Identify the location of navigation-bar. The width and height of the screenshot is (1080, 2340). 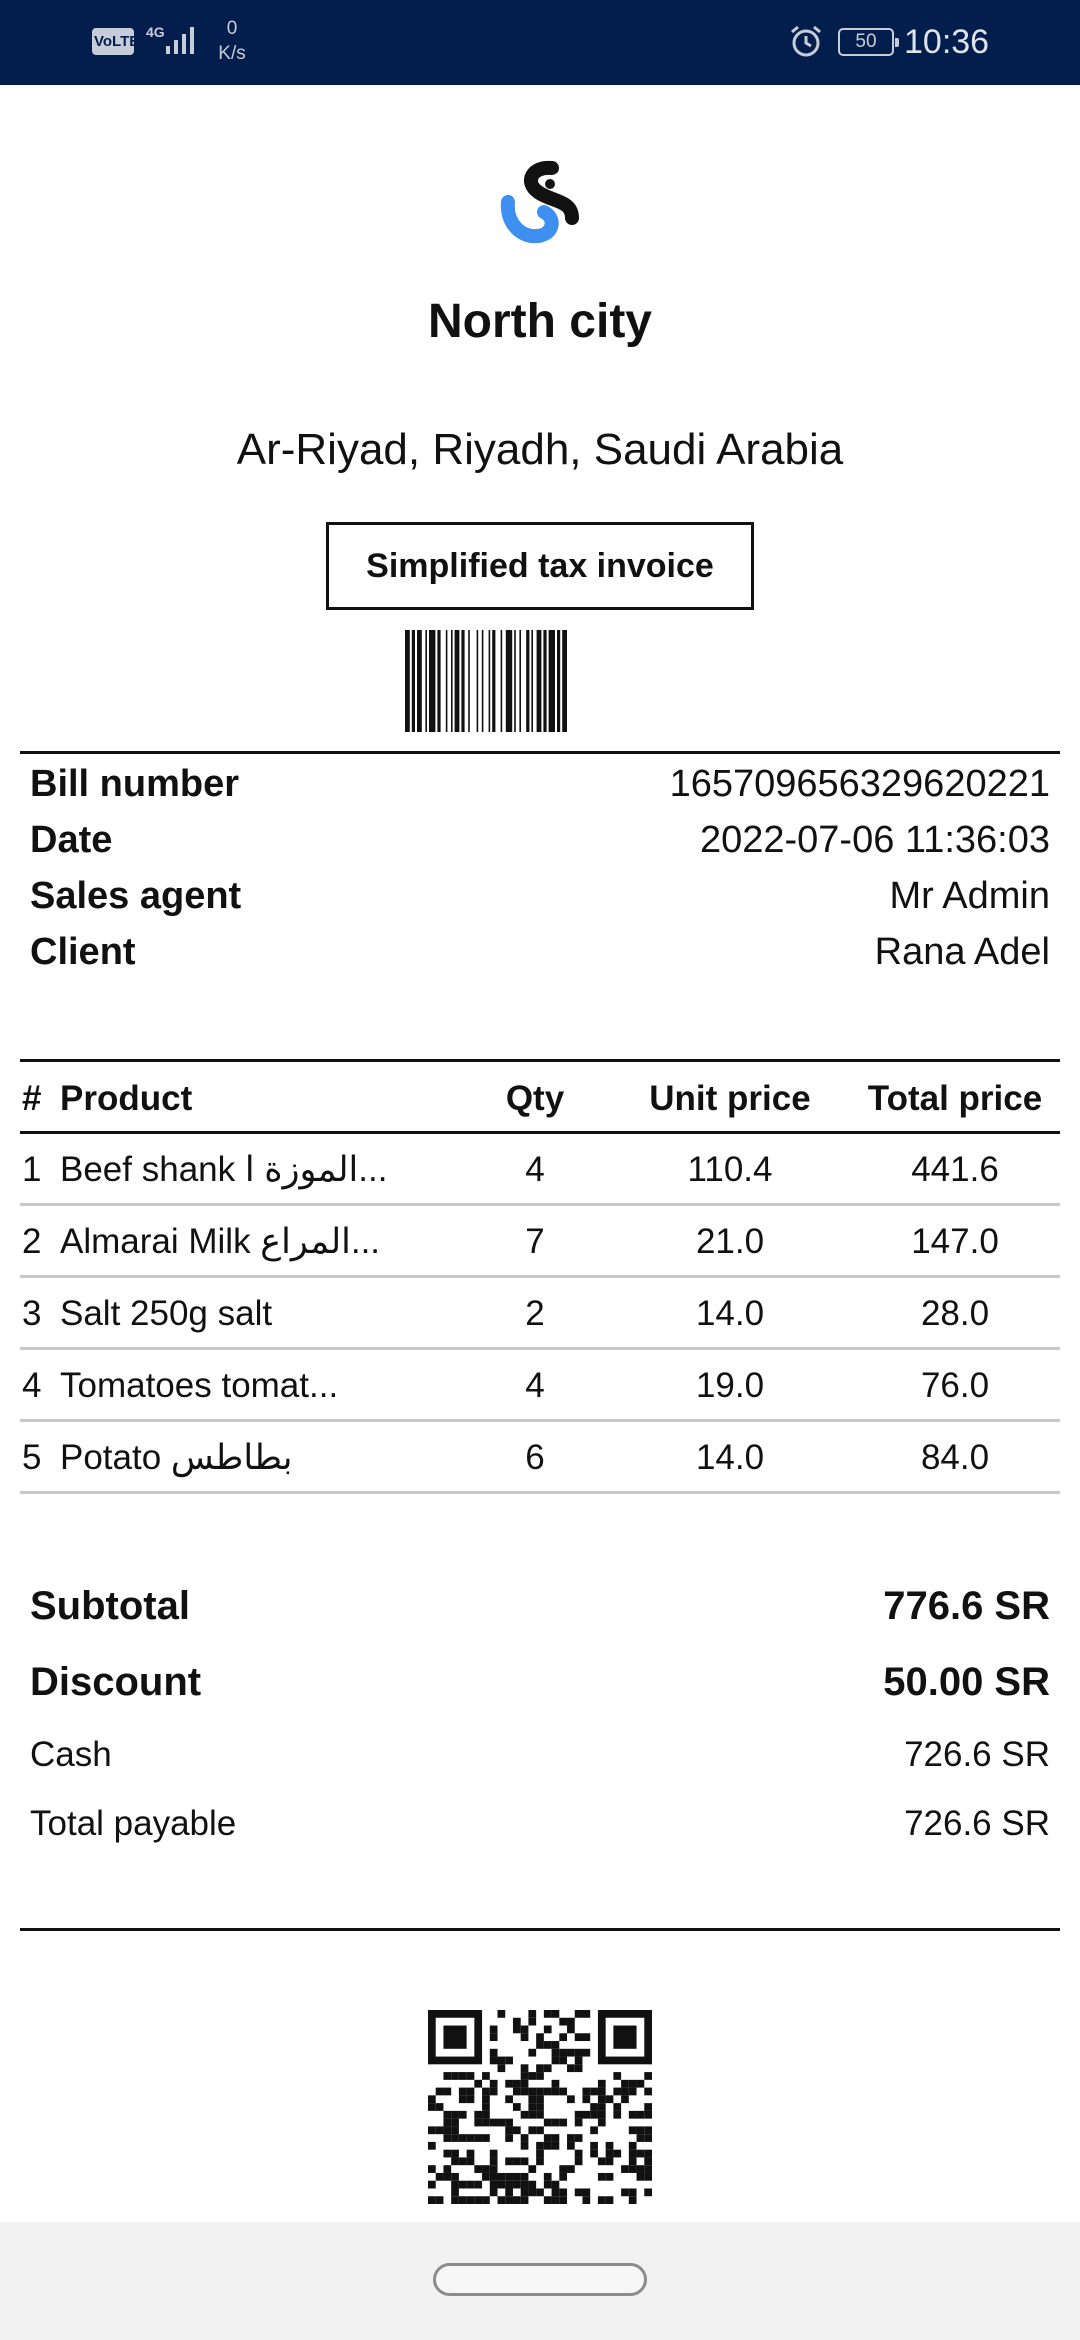
(540, 2281).